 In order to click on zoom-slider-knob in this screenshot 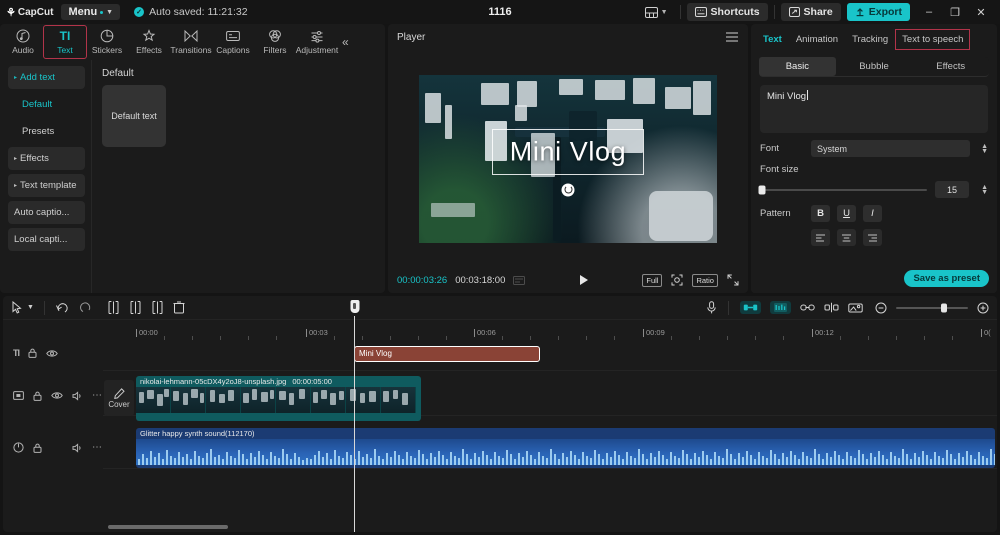, I will do `click(943, 307)`.